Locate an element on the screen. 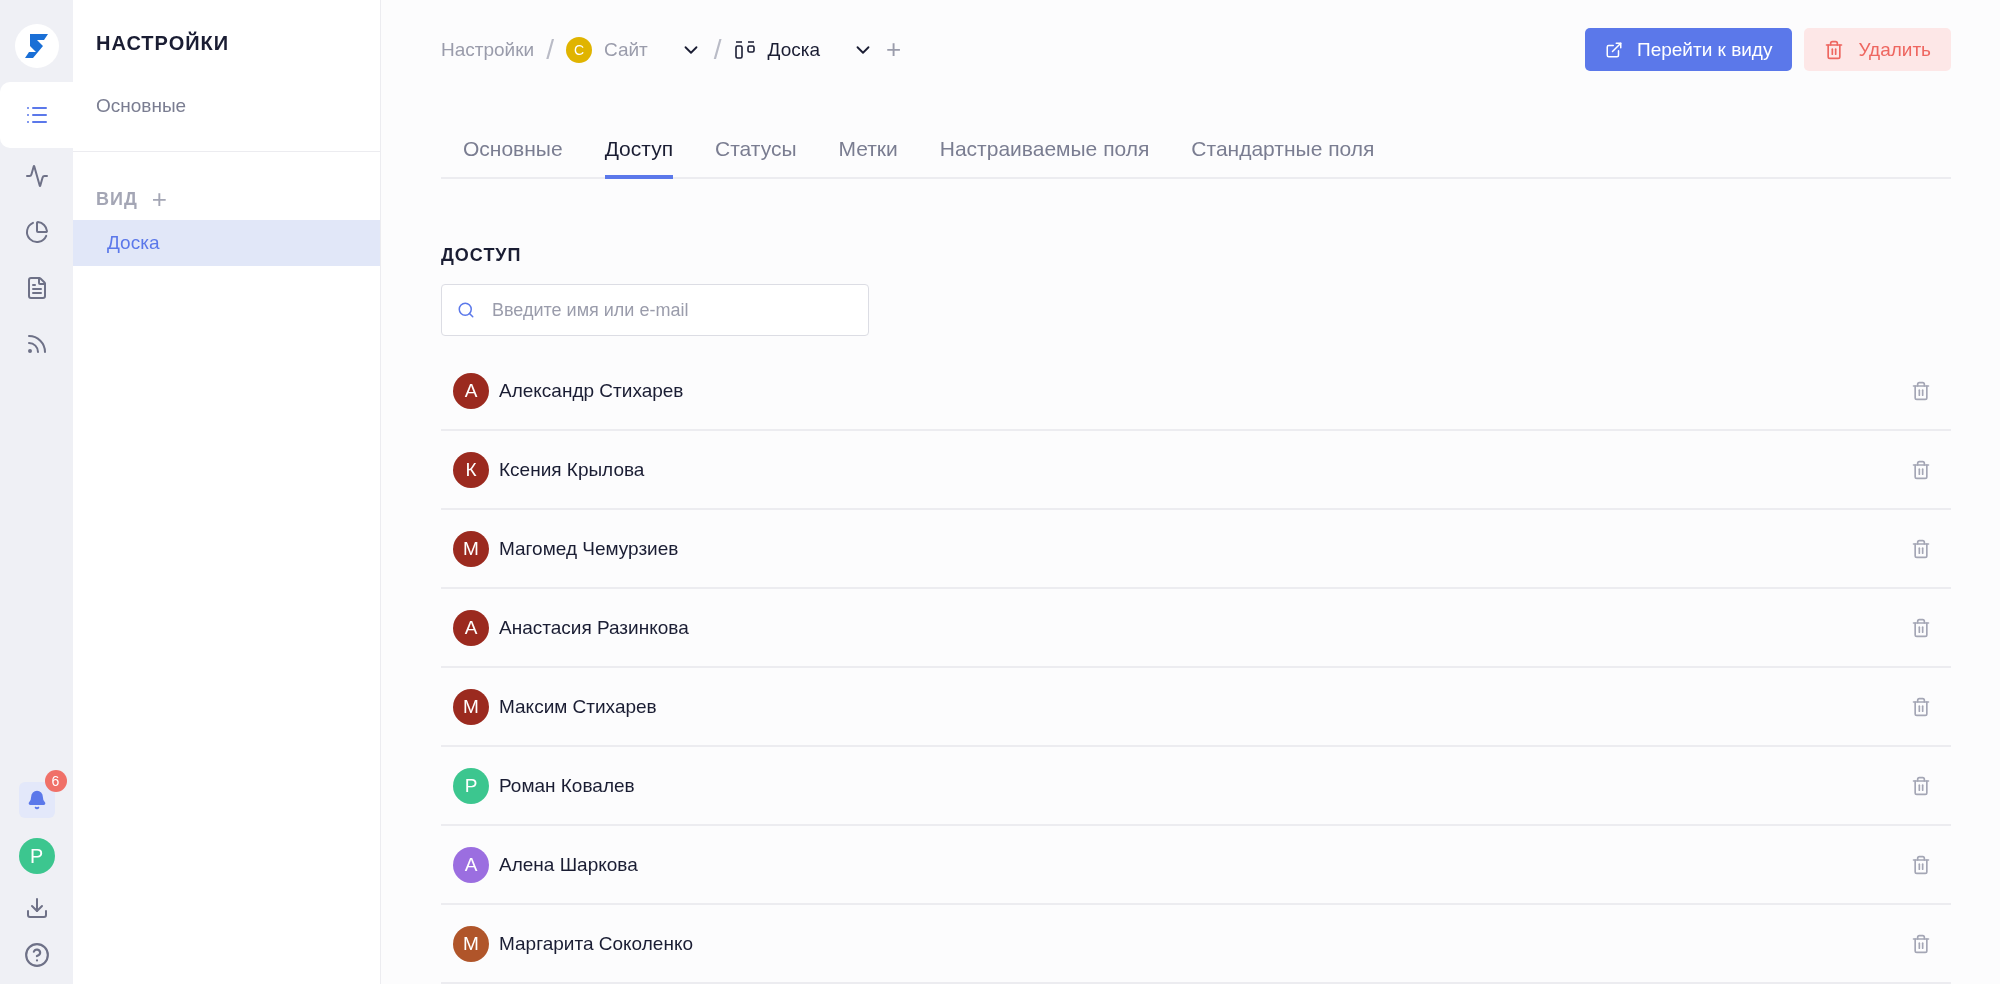 The height and width of the screenshot is (984, 2000). user-avatar: Р is located at coordinates (36, 856).